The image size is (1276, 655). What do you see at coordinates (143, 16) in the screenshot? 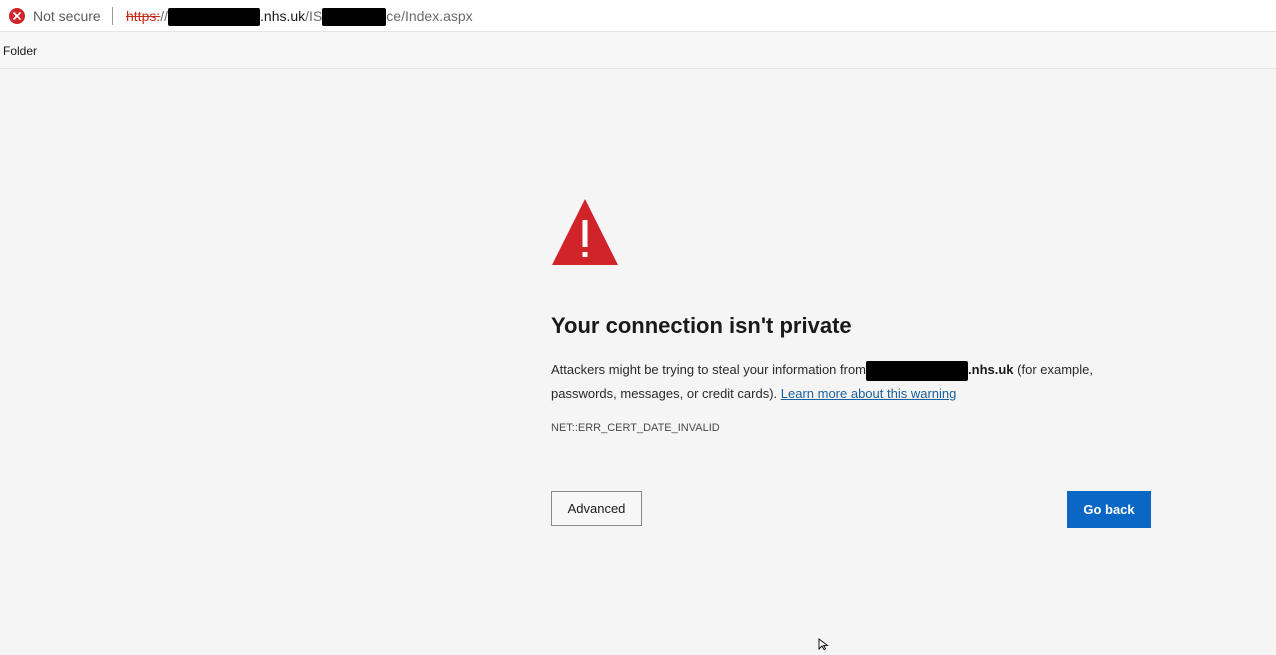
I see `url-scheme: https:` at bounding box center [143, 16].